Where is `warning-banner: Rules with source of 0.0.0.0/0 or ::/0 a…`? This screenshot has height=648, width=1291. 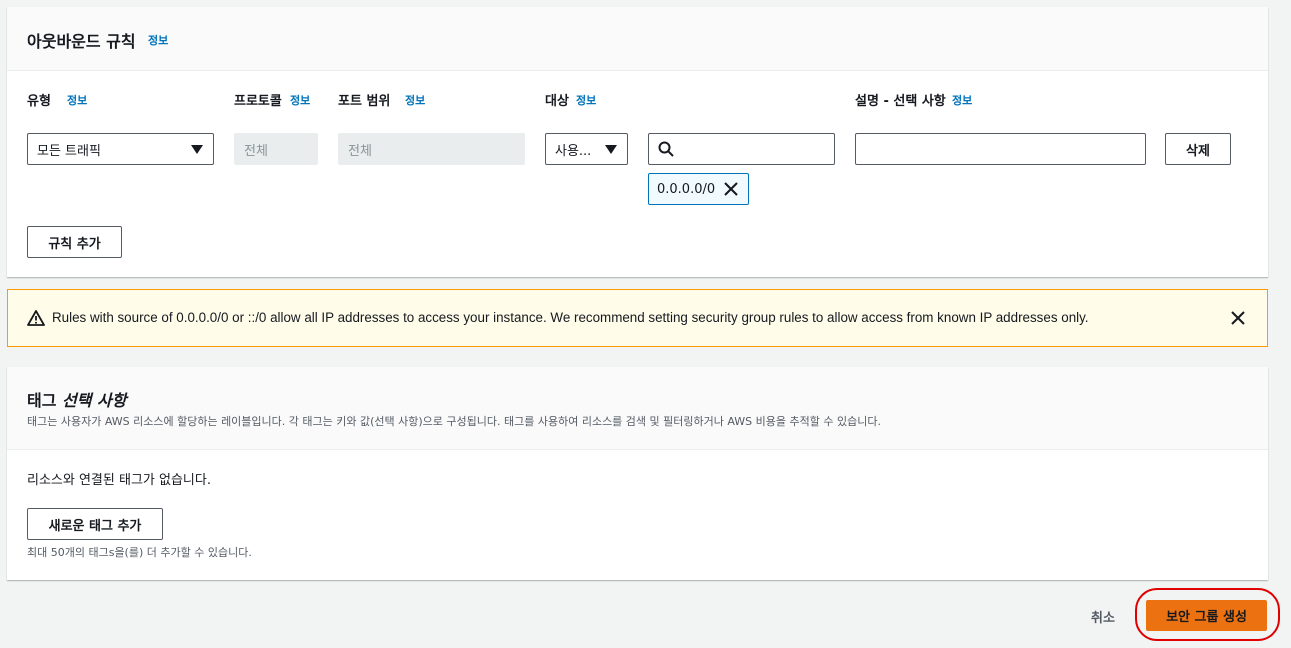 warning-banner: Rules with source of 0.0.0.0/0 or ::/0 a… is located at coordinates (637, 318).